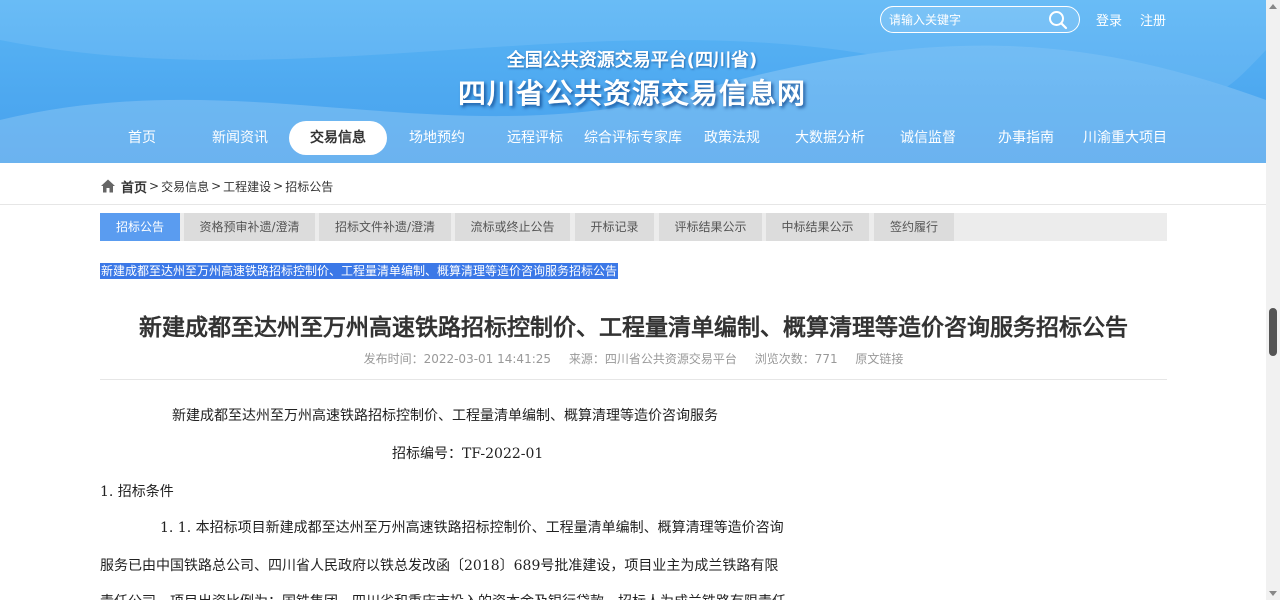 Image resolution: width=1280 pixels, height=600 pixels. What do you see at coordinates (137, 492) in the screenshot?
I see `article-line: 1. 招标条件` at bounding box center [137, 492].